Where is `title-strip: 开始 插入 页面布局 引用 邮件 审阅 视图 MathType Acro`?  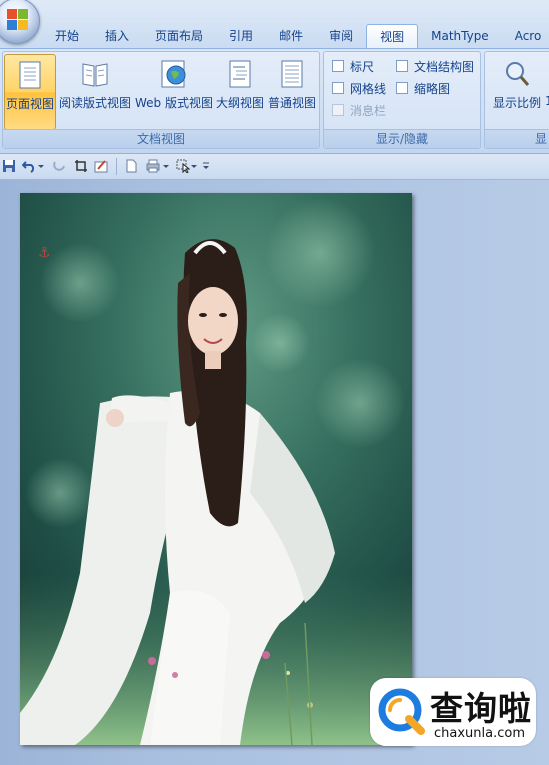
title-strip: 开始 插入 页面布局 引用 邮件 审阅 视图 MathType Acro is located at coordinates (274, 25).